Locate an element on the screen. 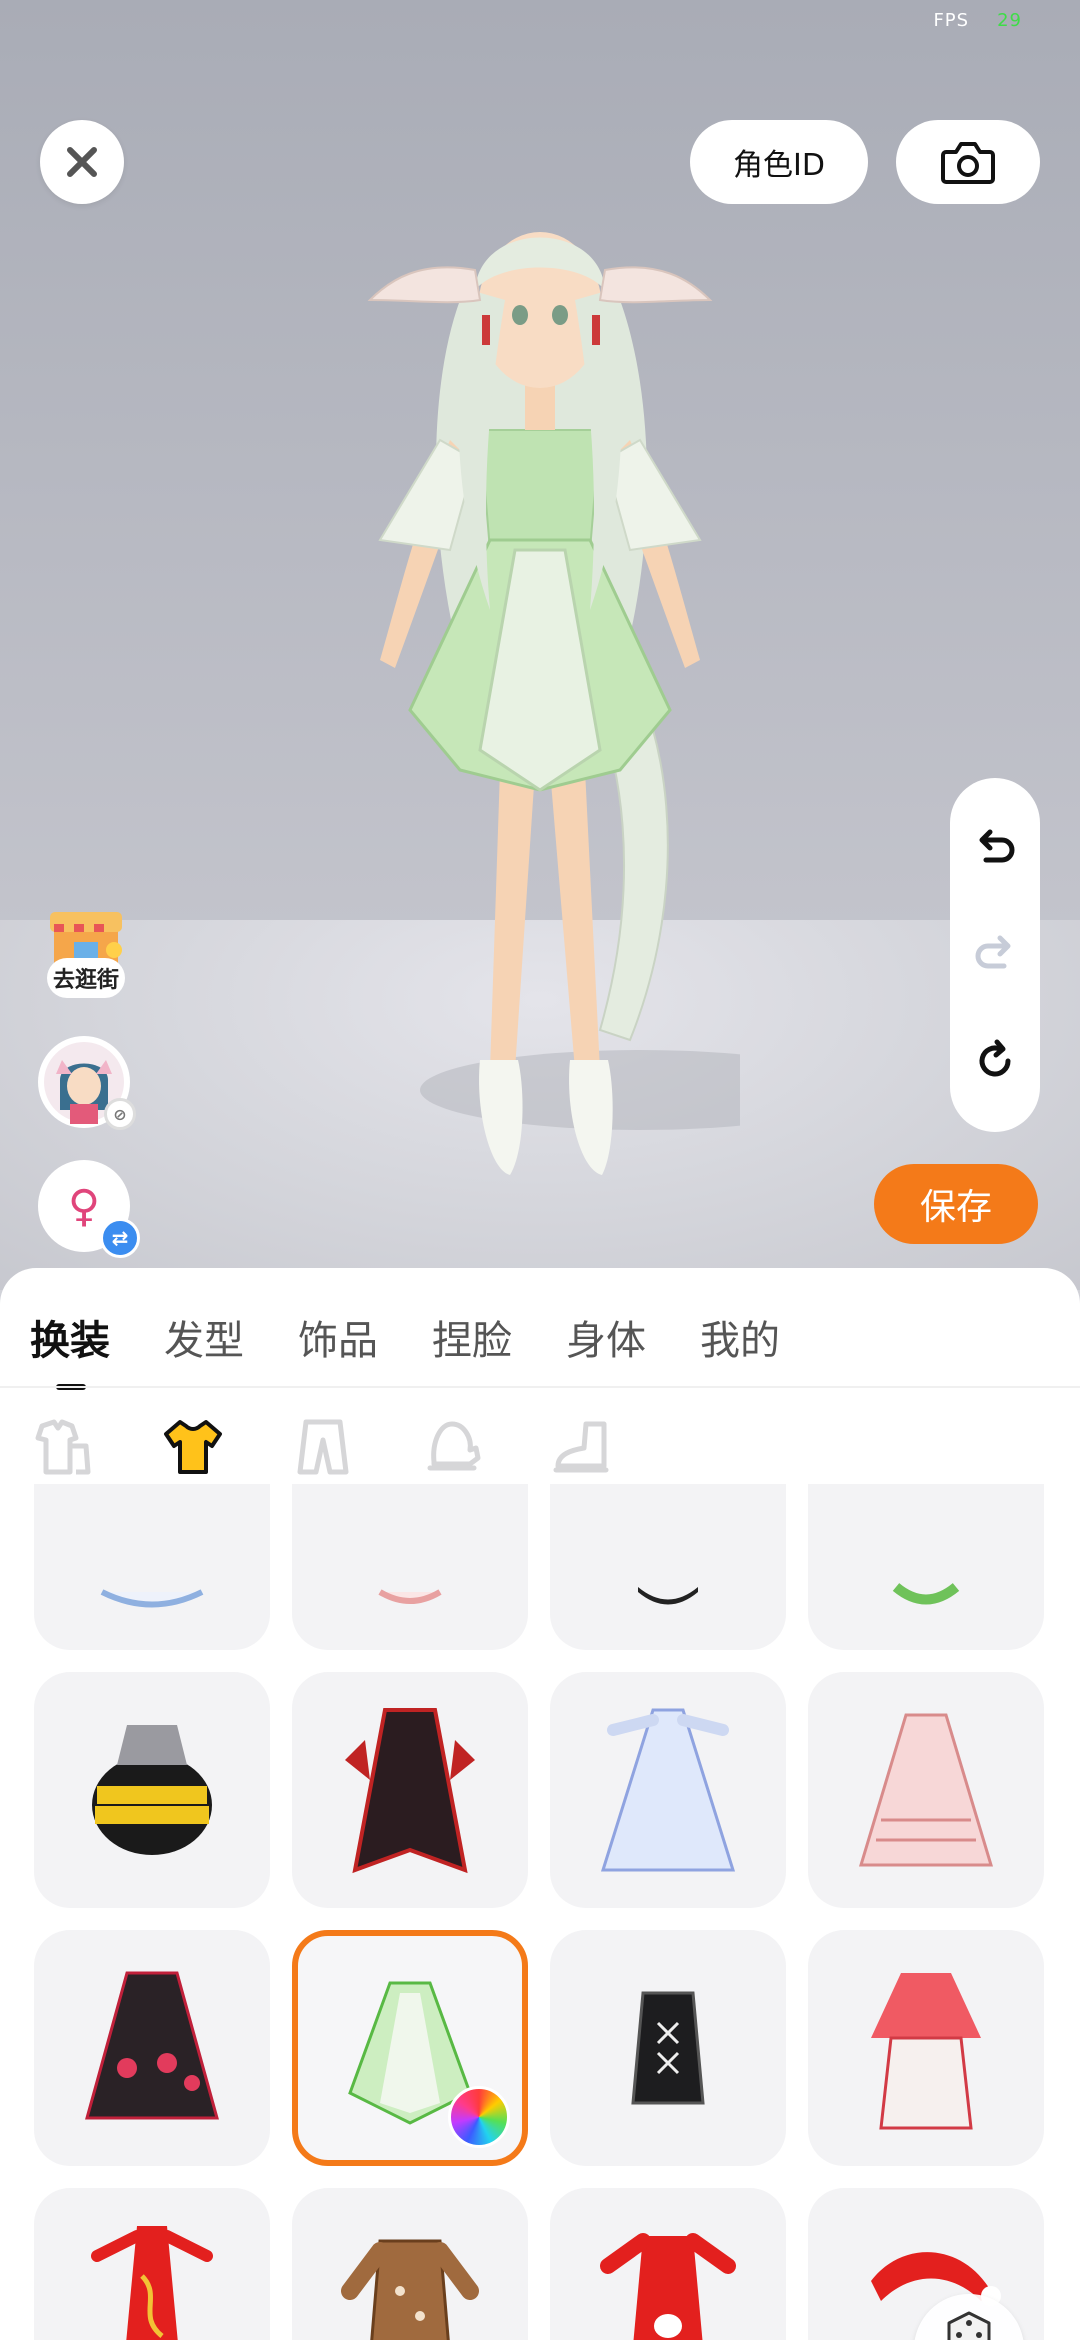 The width and height of the screenshot is (1080, 2340). tab-body: 身体 is located at coordinates (606, 1337).